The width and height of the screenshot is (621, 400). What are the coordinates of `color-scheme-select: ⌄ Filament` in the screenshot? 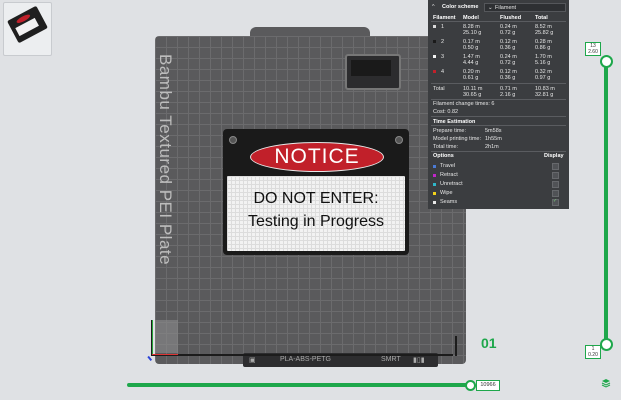 It's located at (525, 7).